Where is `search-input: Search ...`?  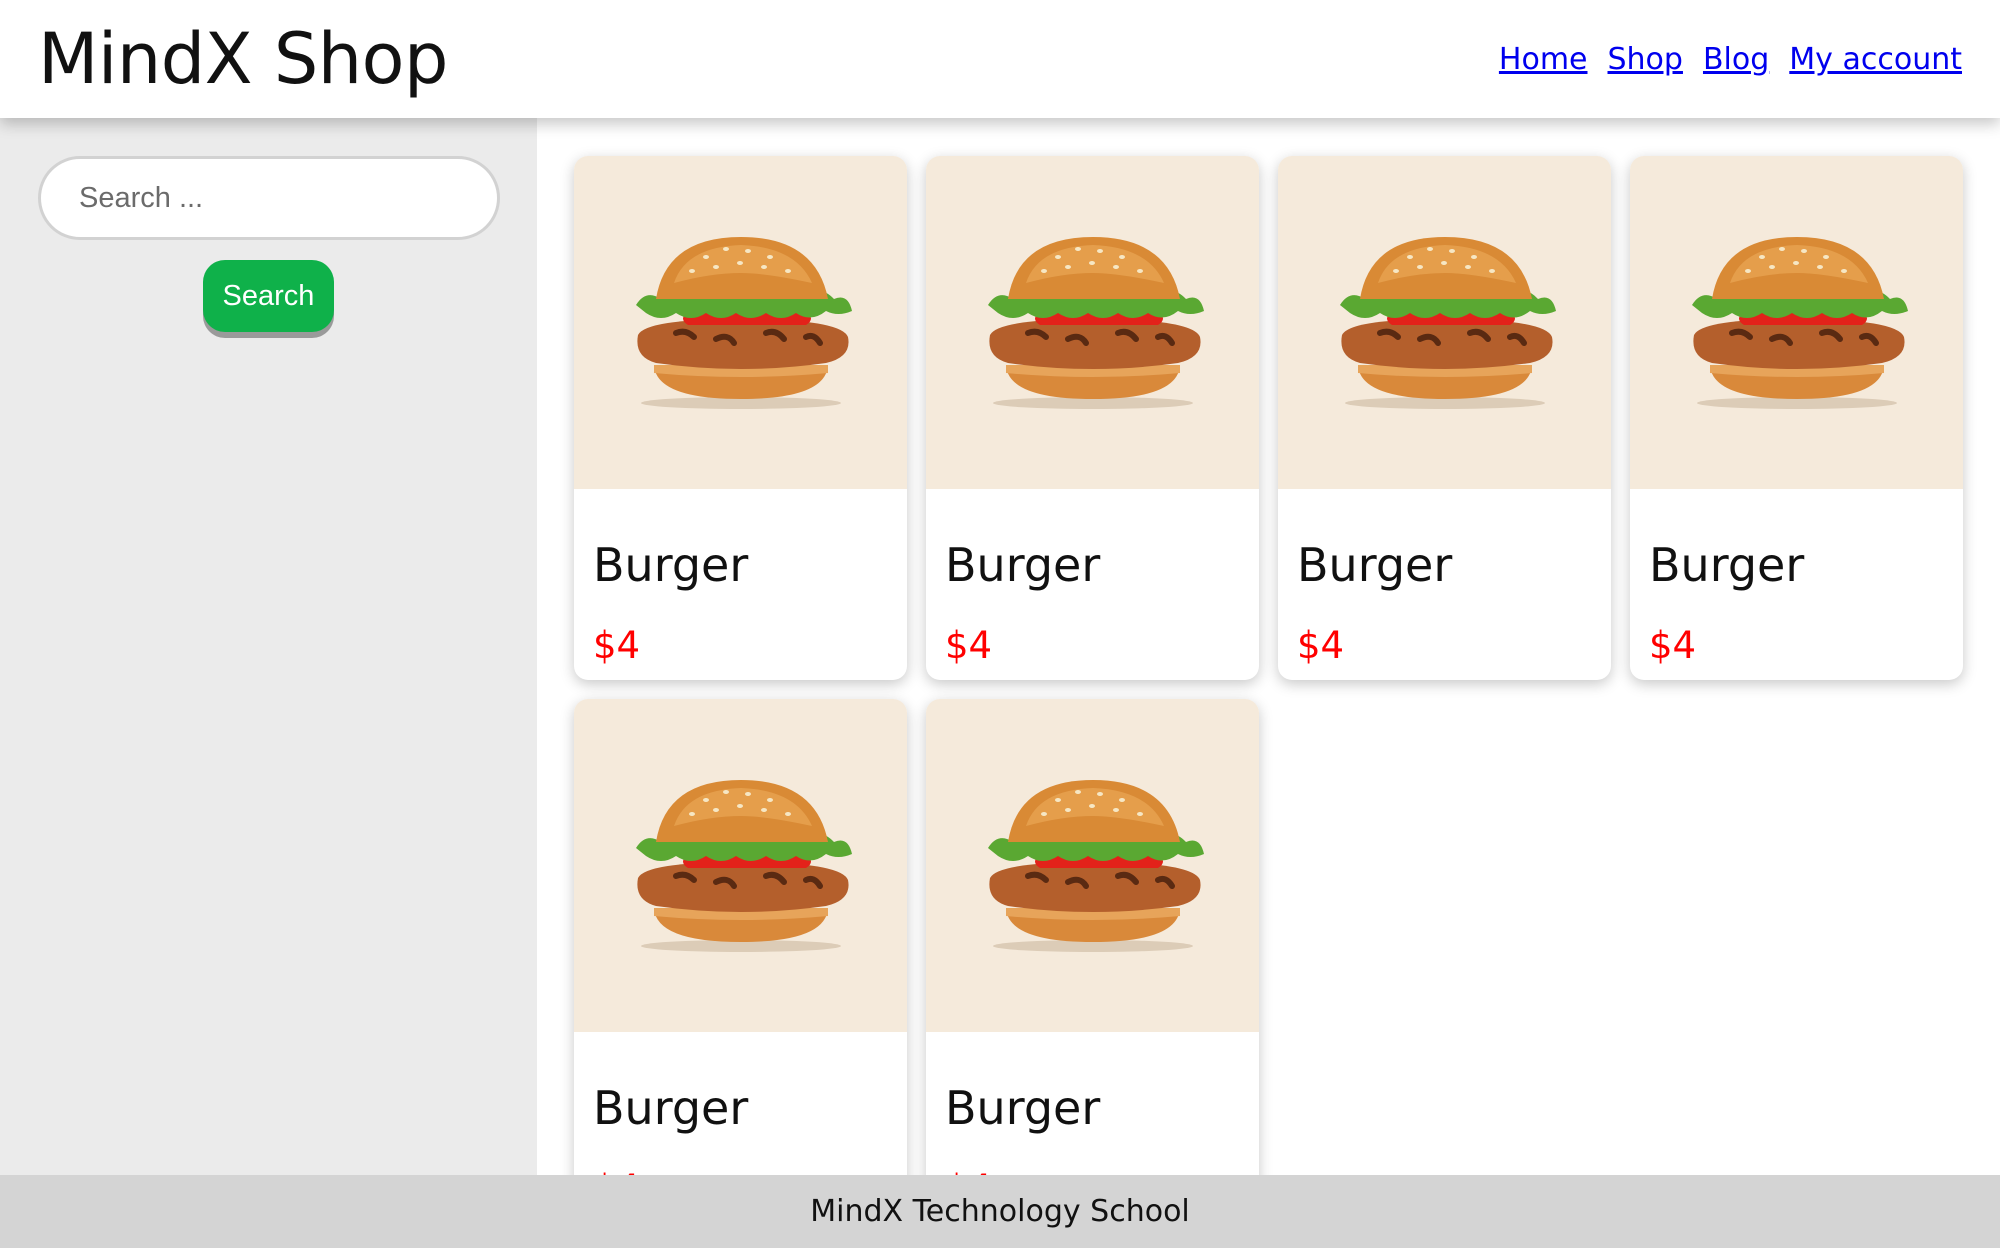 search-input: Search ... is located at coordinates (269, 198).